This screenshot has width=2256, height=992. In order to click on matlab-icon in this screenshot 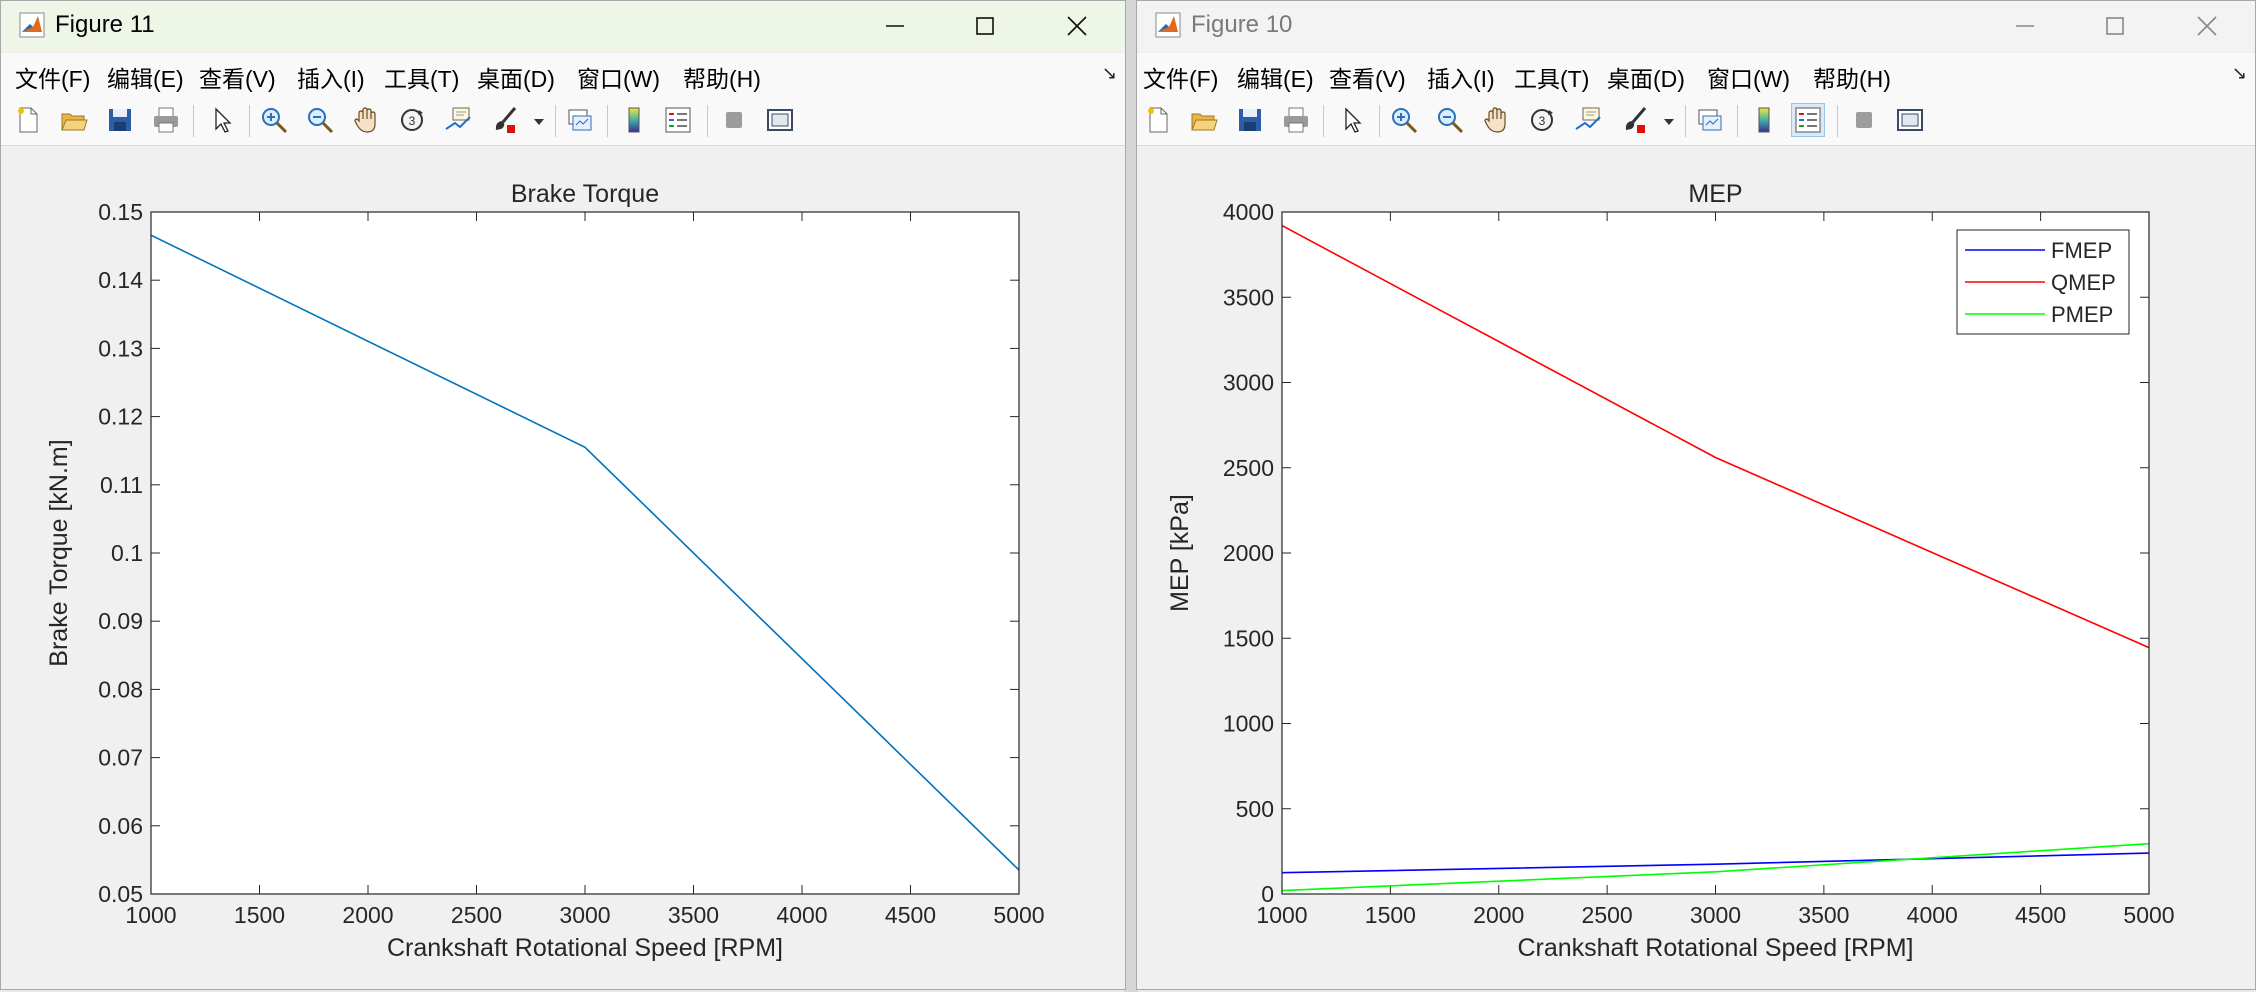, I will do `click(1168, 25)`.